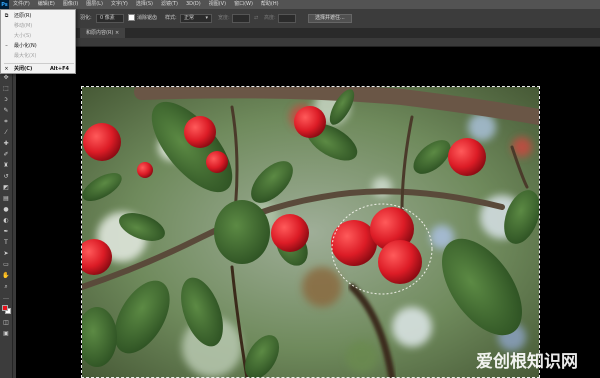 The image size is (600, 378). Describe the element at coordinates (308, 42) in the screenshot. I see `horizontal-ruler` at that location.